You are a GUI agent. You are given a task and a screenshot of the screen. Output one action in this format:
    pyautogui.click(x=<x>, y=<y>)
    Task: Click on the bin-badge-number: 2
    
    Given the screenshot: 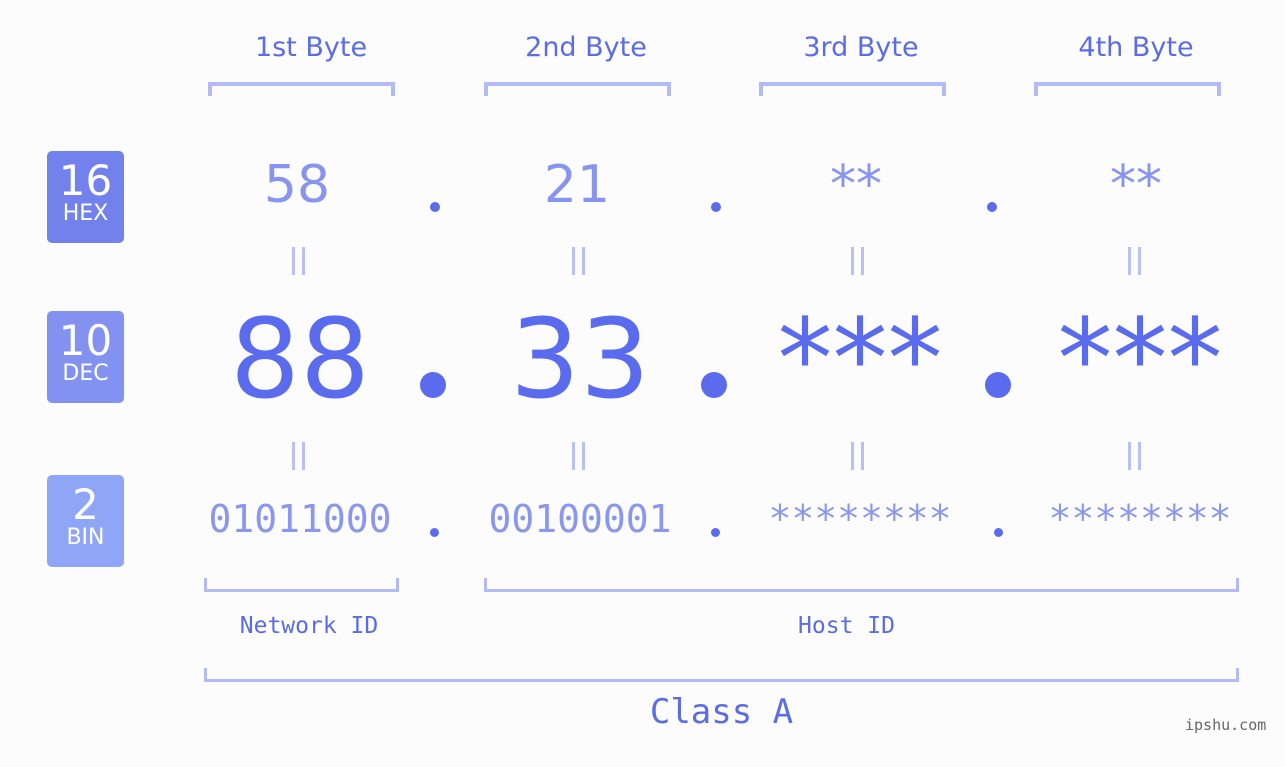 What is the action you would take?
    pyautogui.click(x=85, y=504)
    